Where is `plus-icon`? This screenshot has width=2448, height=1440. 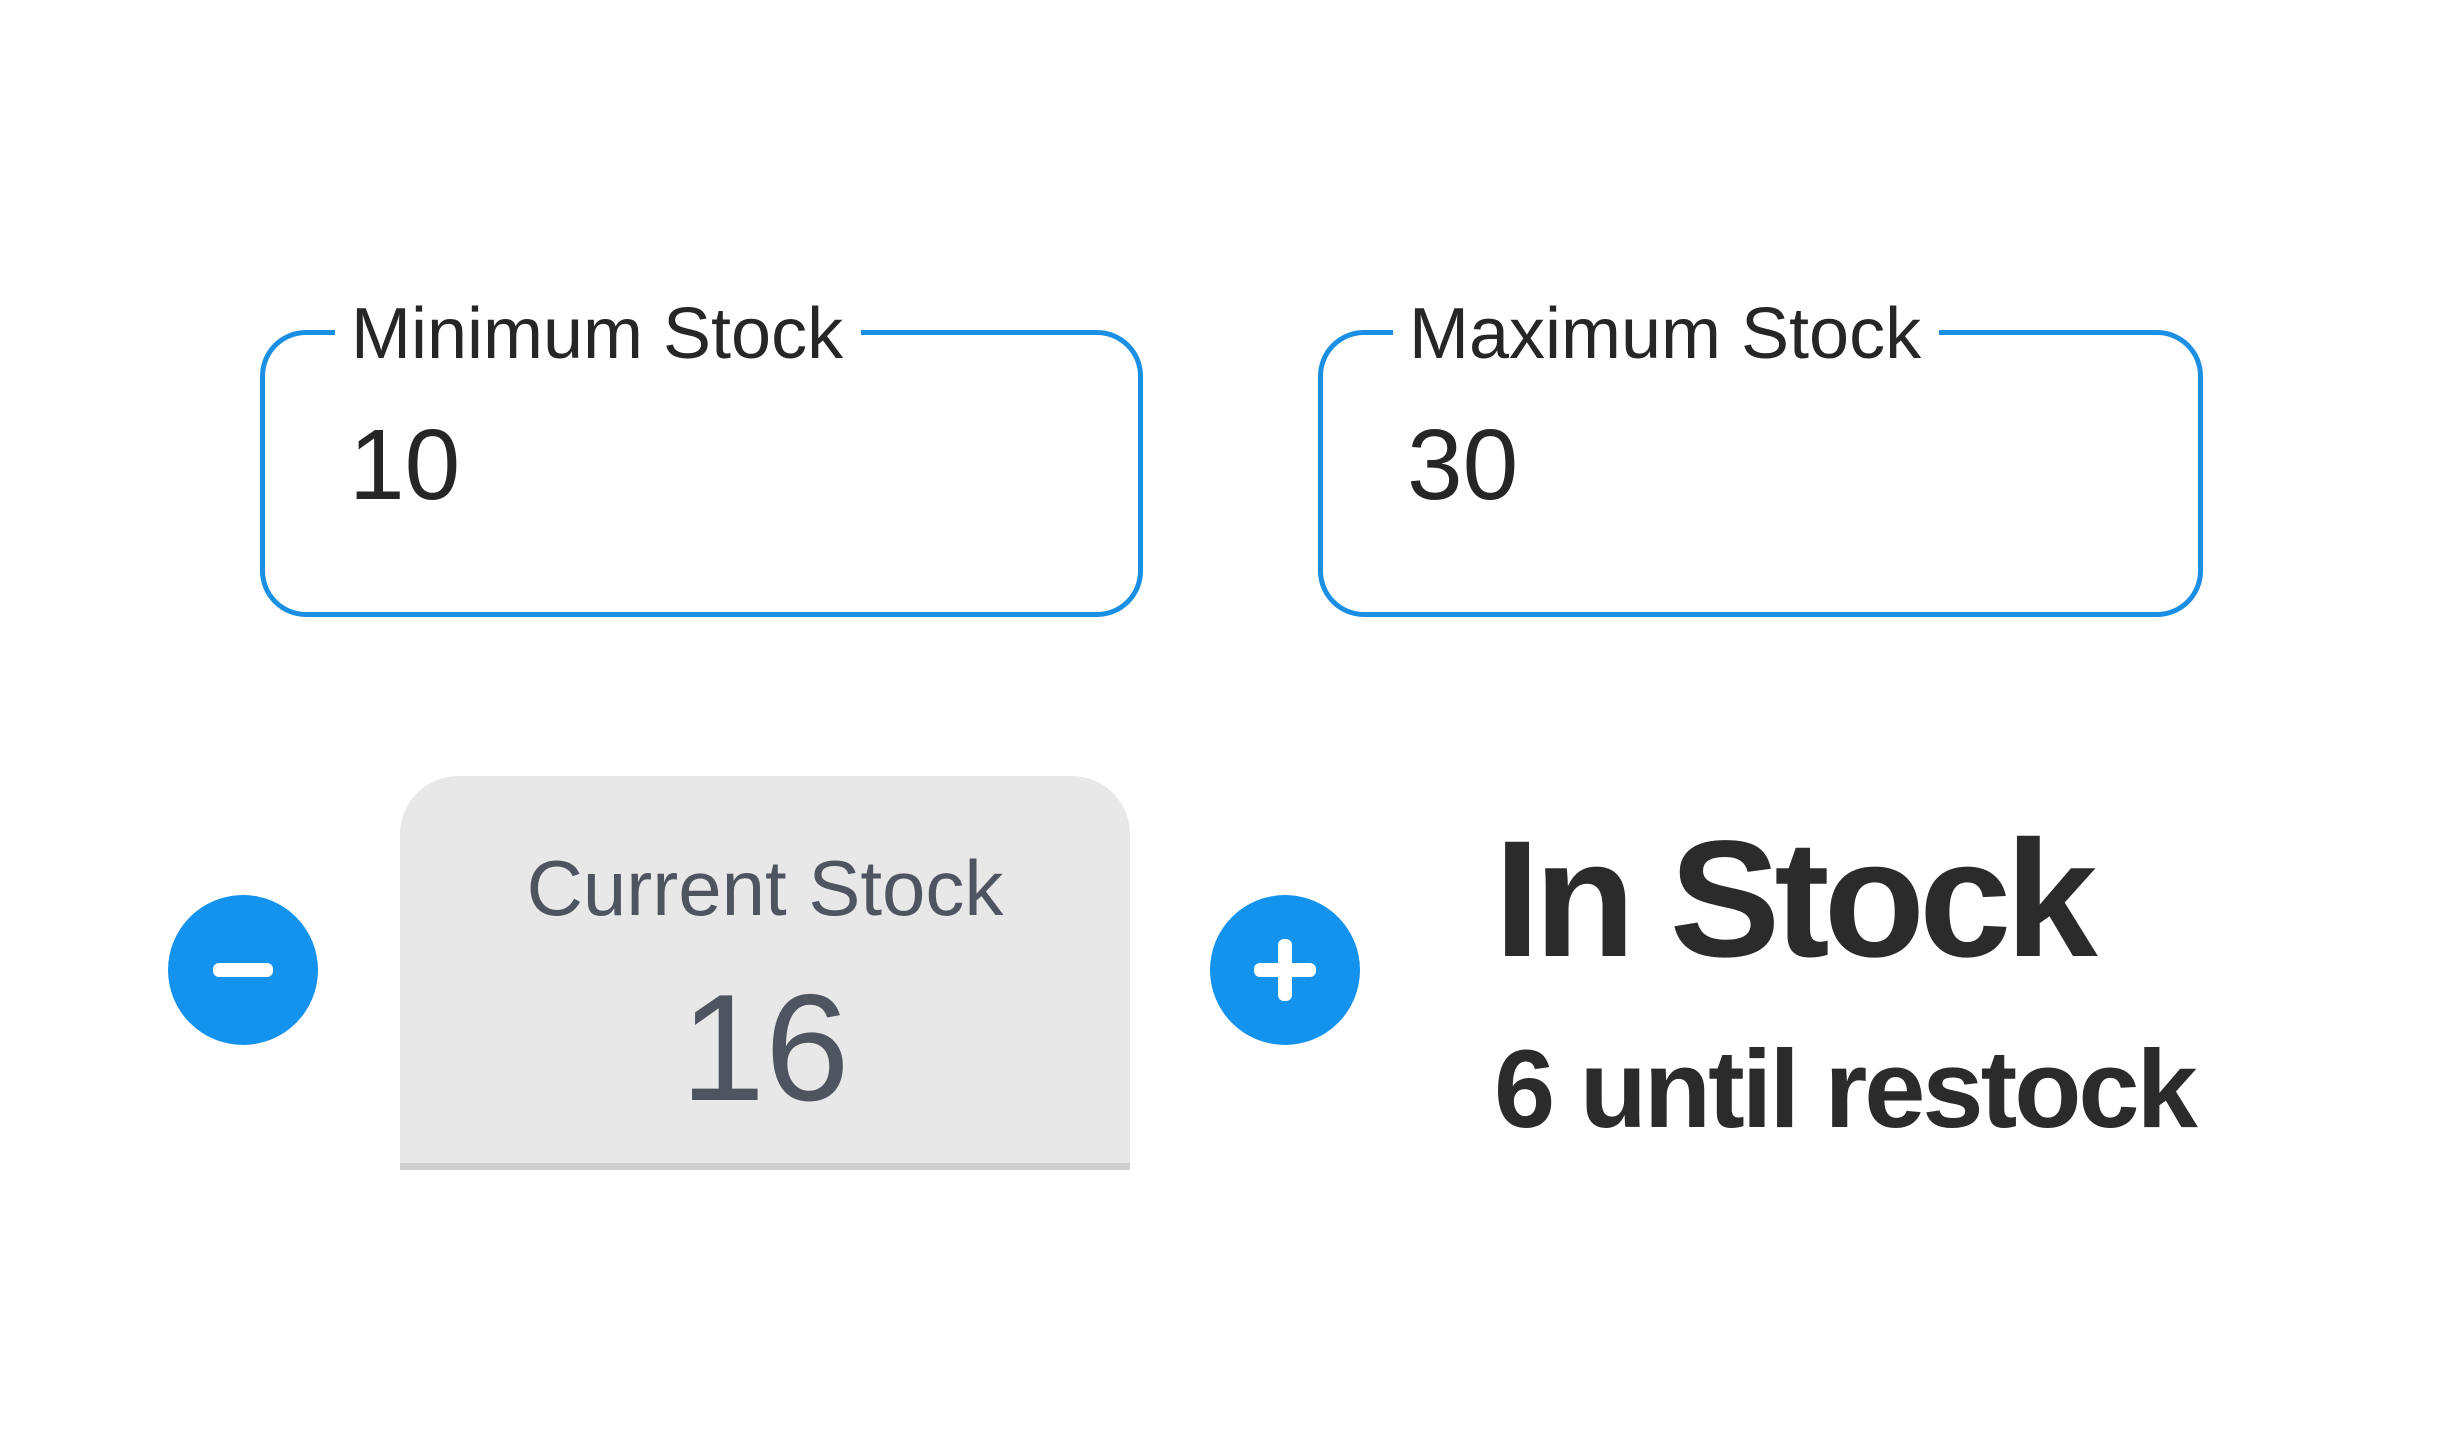
plus-icon is located at coordinates (1285, 970).